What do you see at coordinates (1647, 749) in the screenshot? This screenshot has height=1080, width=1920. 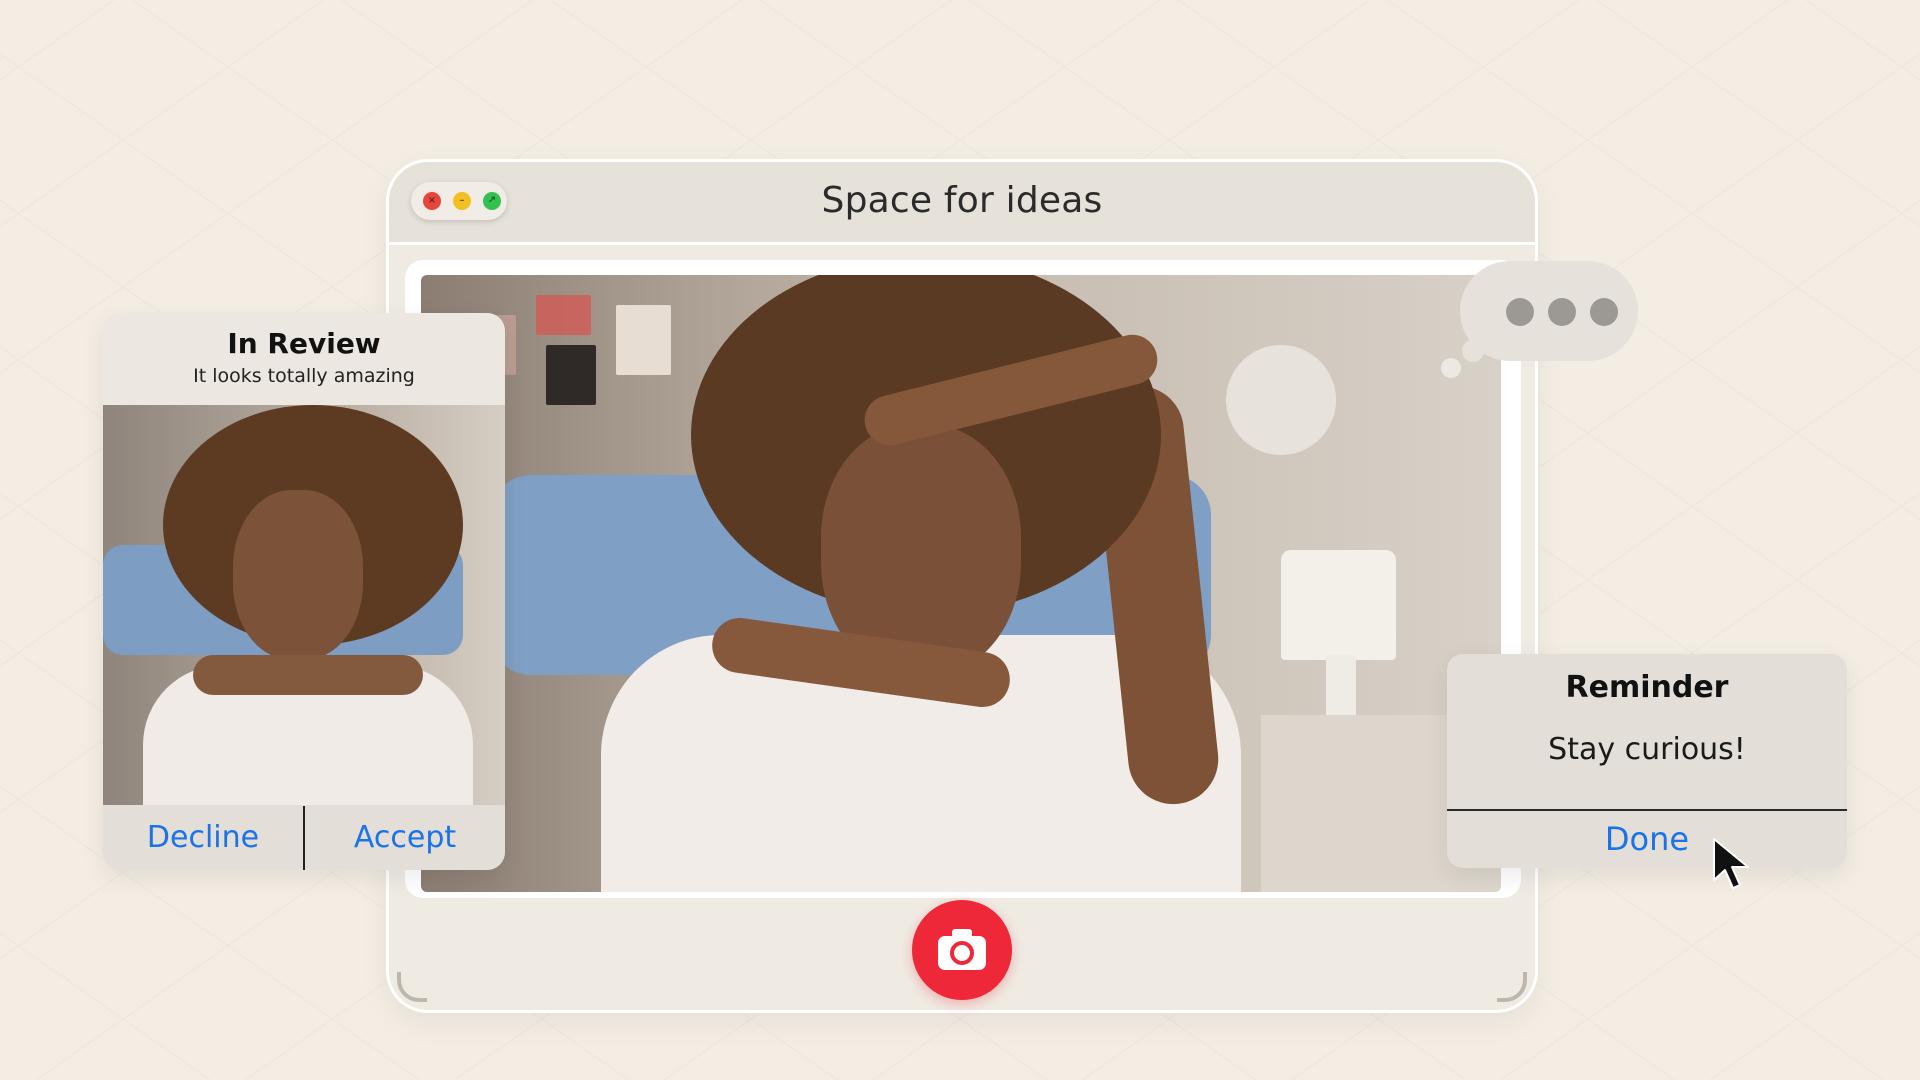 I see `reminder-message: Stay curious!` at bounding box center [1647, 749].